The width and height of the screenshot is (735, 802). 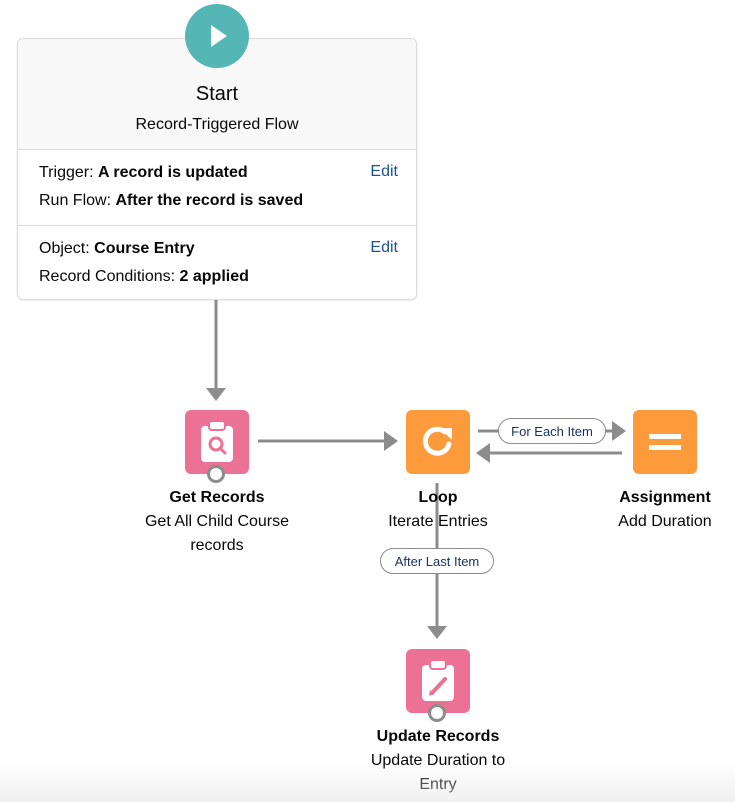 What do you see at coordinates (438, 680) in the screenshot?
I see `clipboard-pencil-icon` at bounding box center [438, 680].